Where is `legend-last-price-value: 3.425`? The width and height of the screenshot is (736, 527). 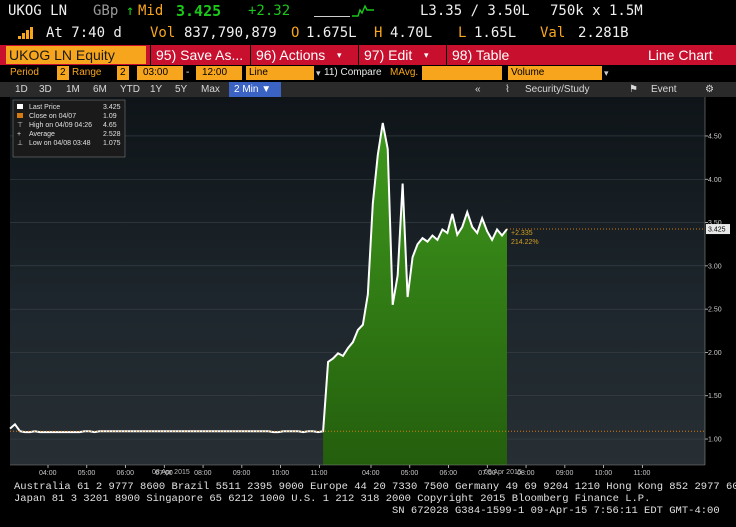
legend-last-price-value: 3.425 is located at coordinates (112, 107).